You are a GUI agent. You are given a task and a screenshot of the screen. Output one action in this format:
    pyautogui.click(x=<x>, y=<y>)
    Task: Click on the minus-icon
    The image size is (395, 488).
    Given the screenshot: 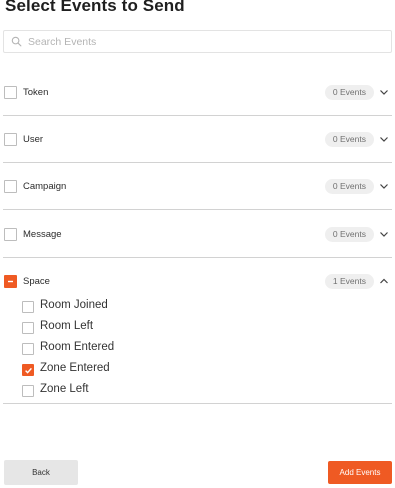 What is the action you would take?
    pyautogui.click(x=10, y=281)
    